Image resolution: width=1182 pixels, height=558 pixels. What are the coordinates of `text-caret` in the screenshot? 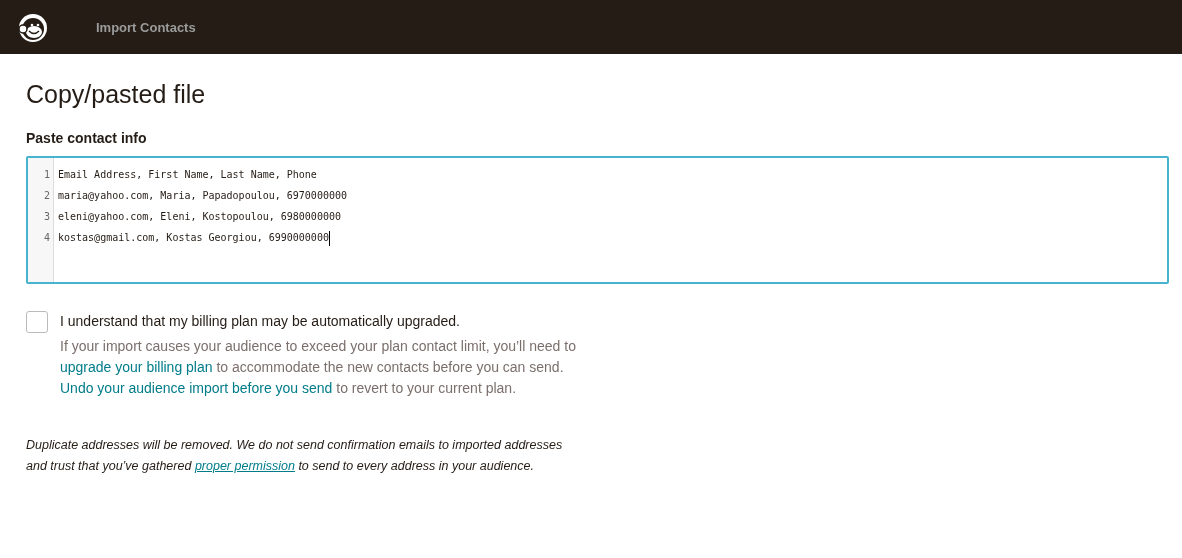 It's located at (329, 238).